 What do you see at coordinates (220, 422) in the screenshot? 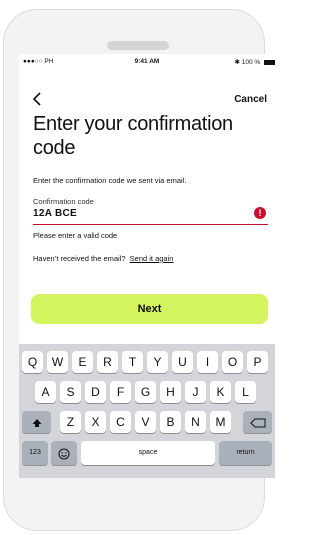
I see `key-m: M` at bounding box center [220, 422].